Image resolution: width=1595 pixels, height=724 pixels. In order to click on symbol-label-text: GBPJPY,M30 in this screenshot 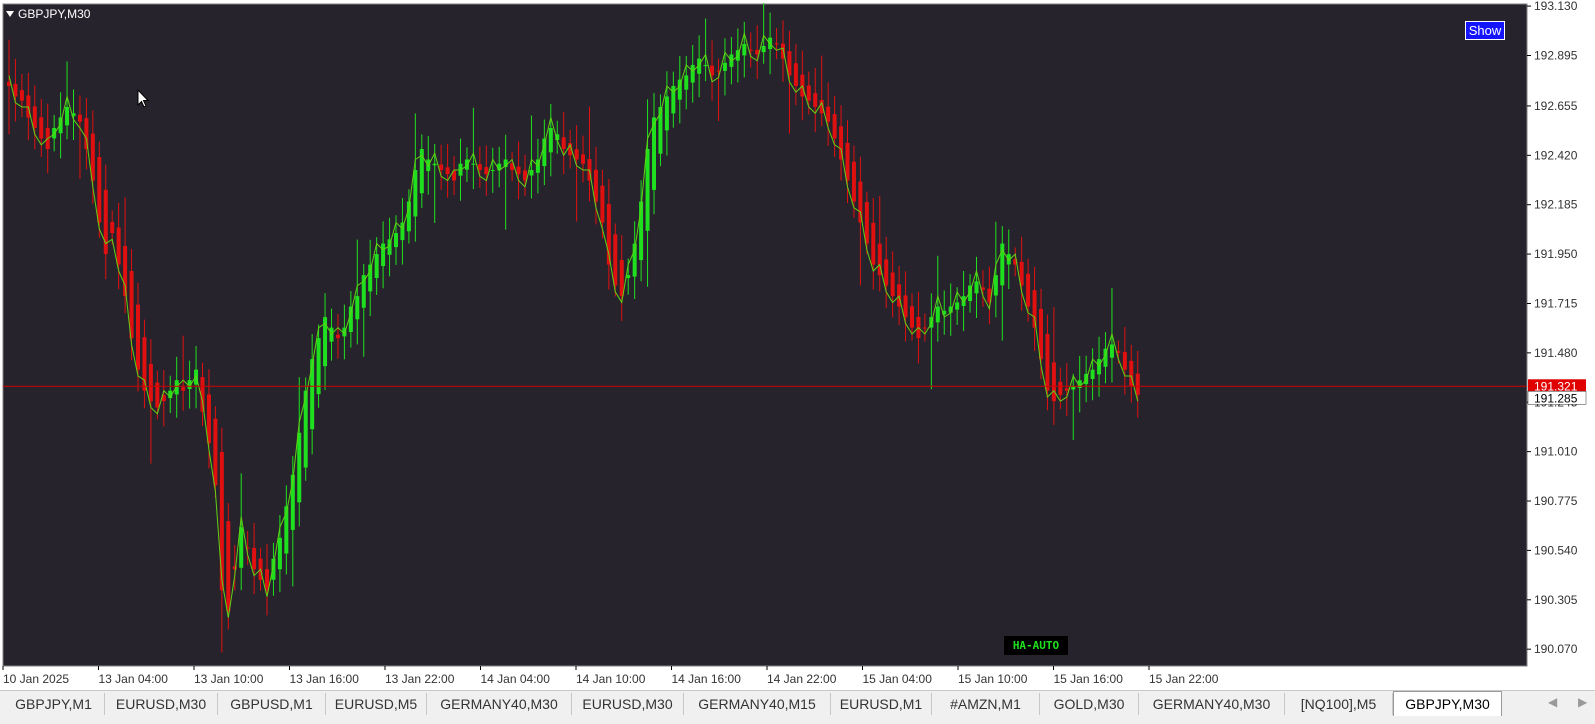, I will do `click(54, 14)`.